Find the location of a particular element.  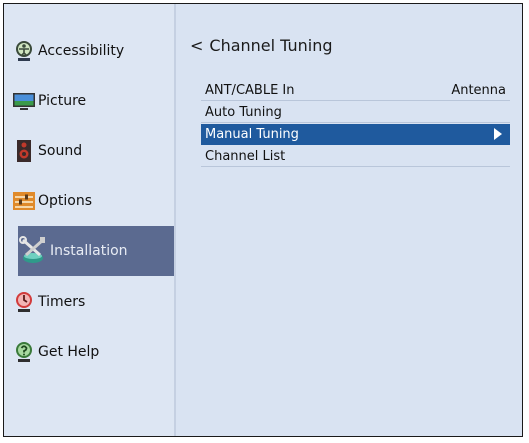

menu-item-manual-tuning: Manual Tuning is located at coordinates (355, 134).